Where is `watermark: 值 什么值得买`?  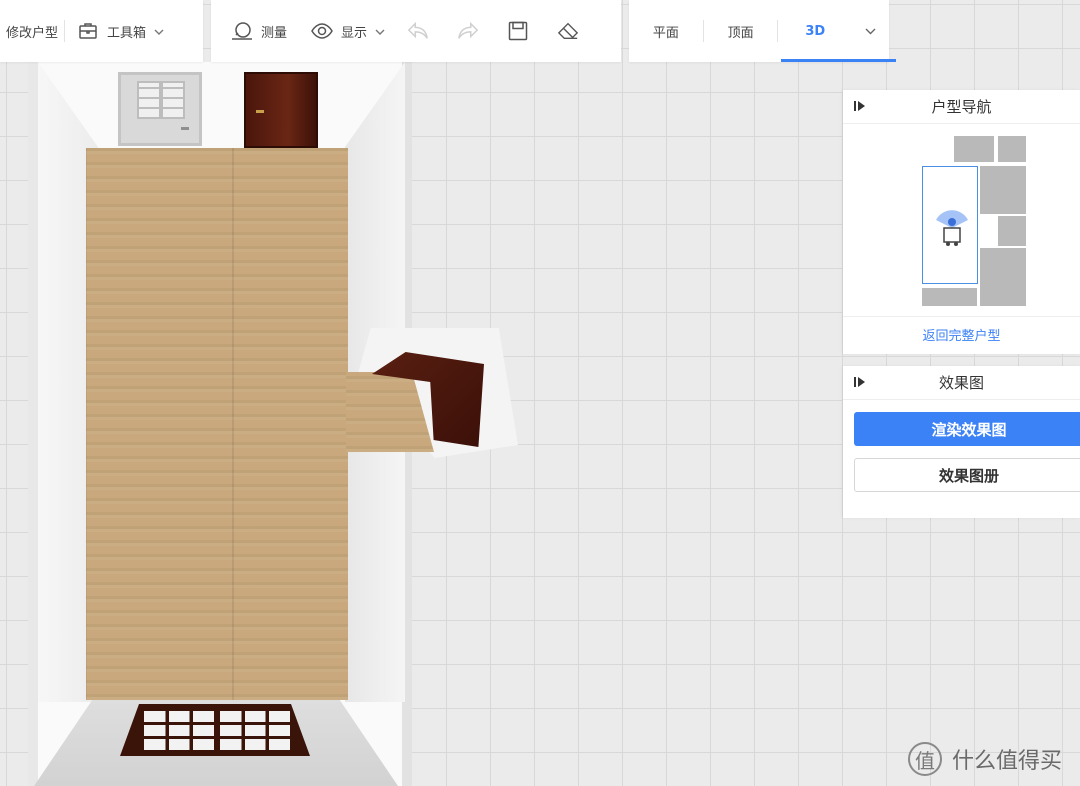 watermark: 值 什么值得买 is located at coordinates (985, 759).